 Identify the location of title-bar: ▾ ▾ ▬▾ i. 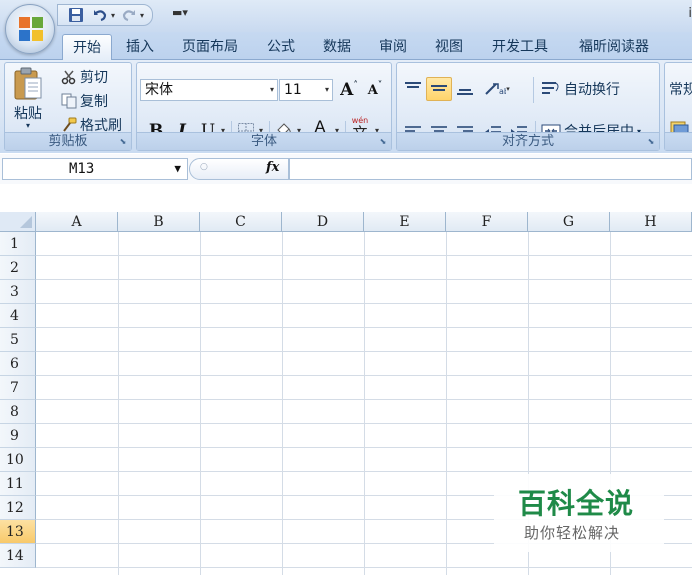
(346, 16).